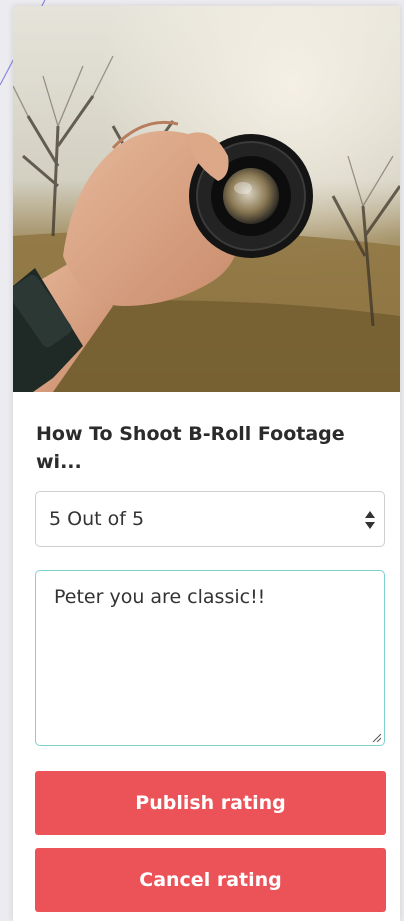 This screenshot has width=404, height=921. What do you see at coordinates (376, 737) in the screenshot?
I see `resize-grip-icon` at bounding box center [376, 737].